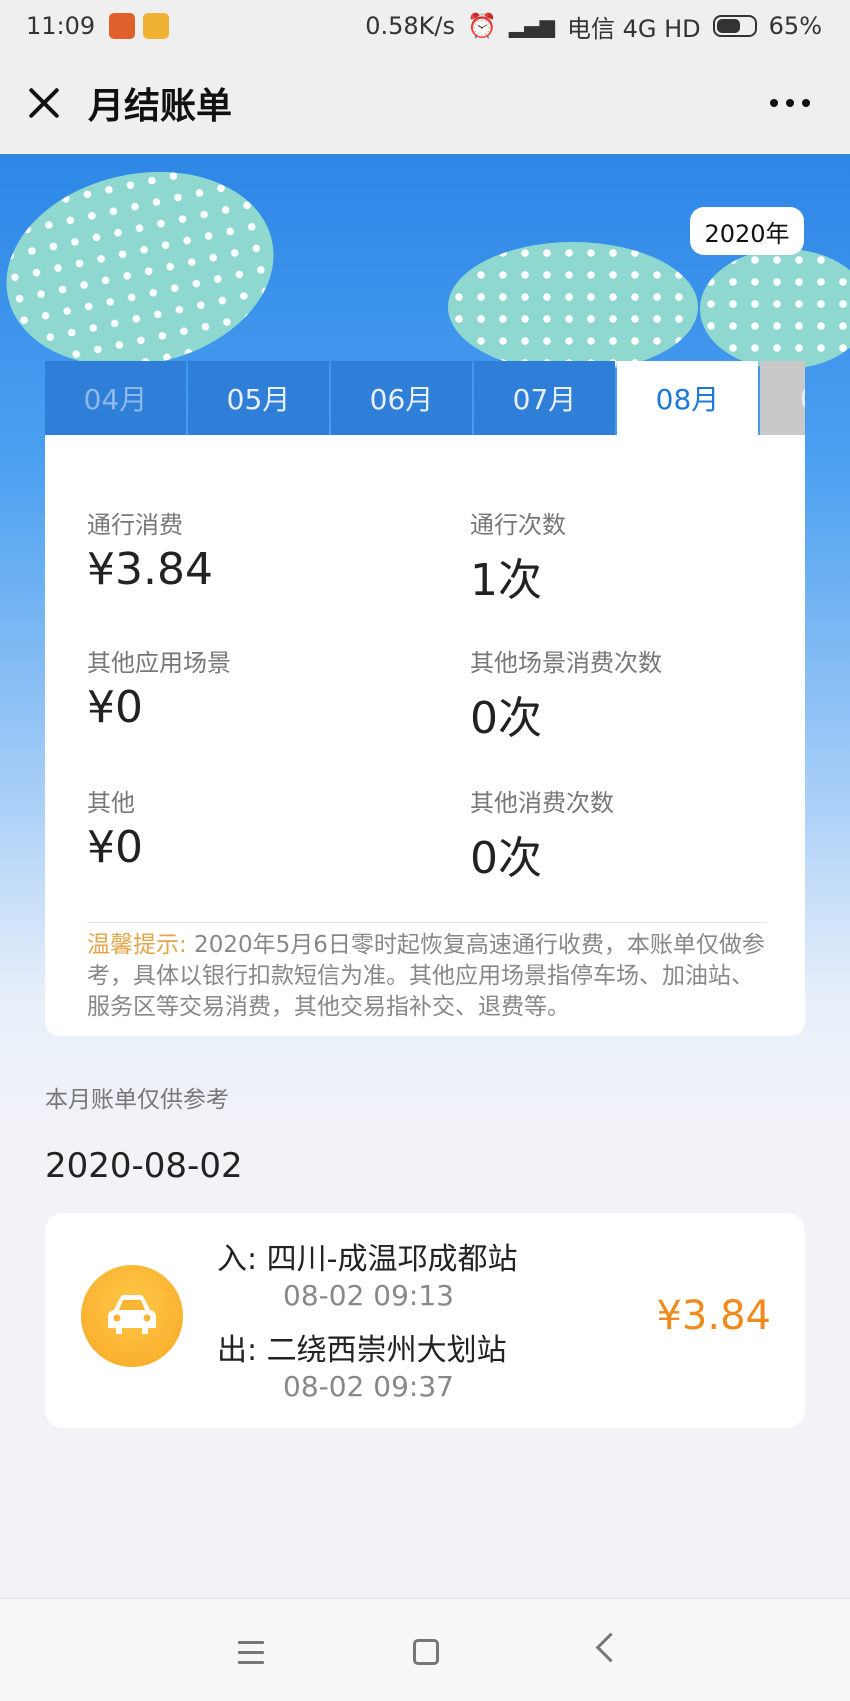  What do you see at coordinates (115, 398) in the screenshot?
I see `tab-month: 04月` at bounding box center [115, 398].